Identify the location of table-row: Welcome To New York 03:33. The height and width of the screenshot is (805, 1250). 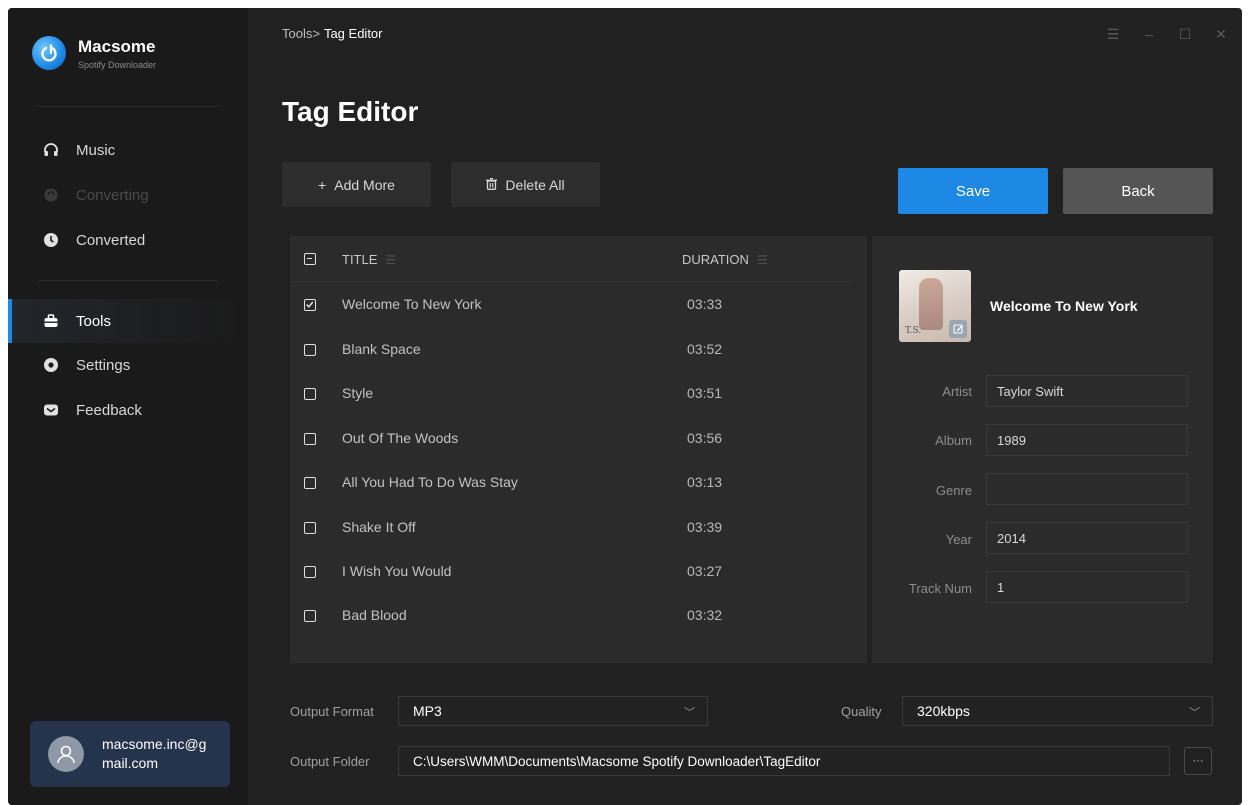
(578, 305).